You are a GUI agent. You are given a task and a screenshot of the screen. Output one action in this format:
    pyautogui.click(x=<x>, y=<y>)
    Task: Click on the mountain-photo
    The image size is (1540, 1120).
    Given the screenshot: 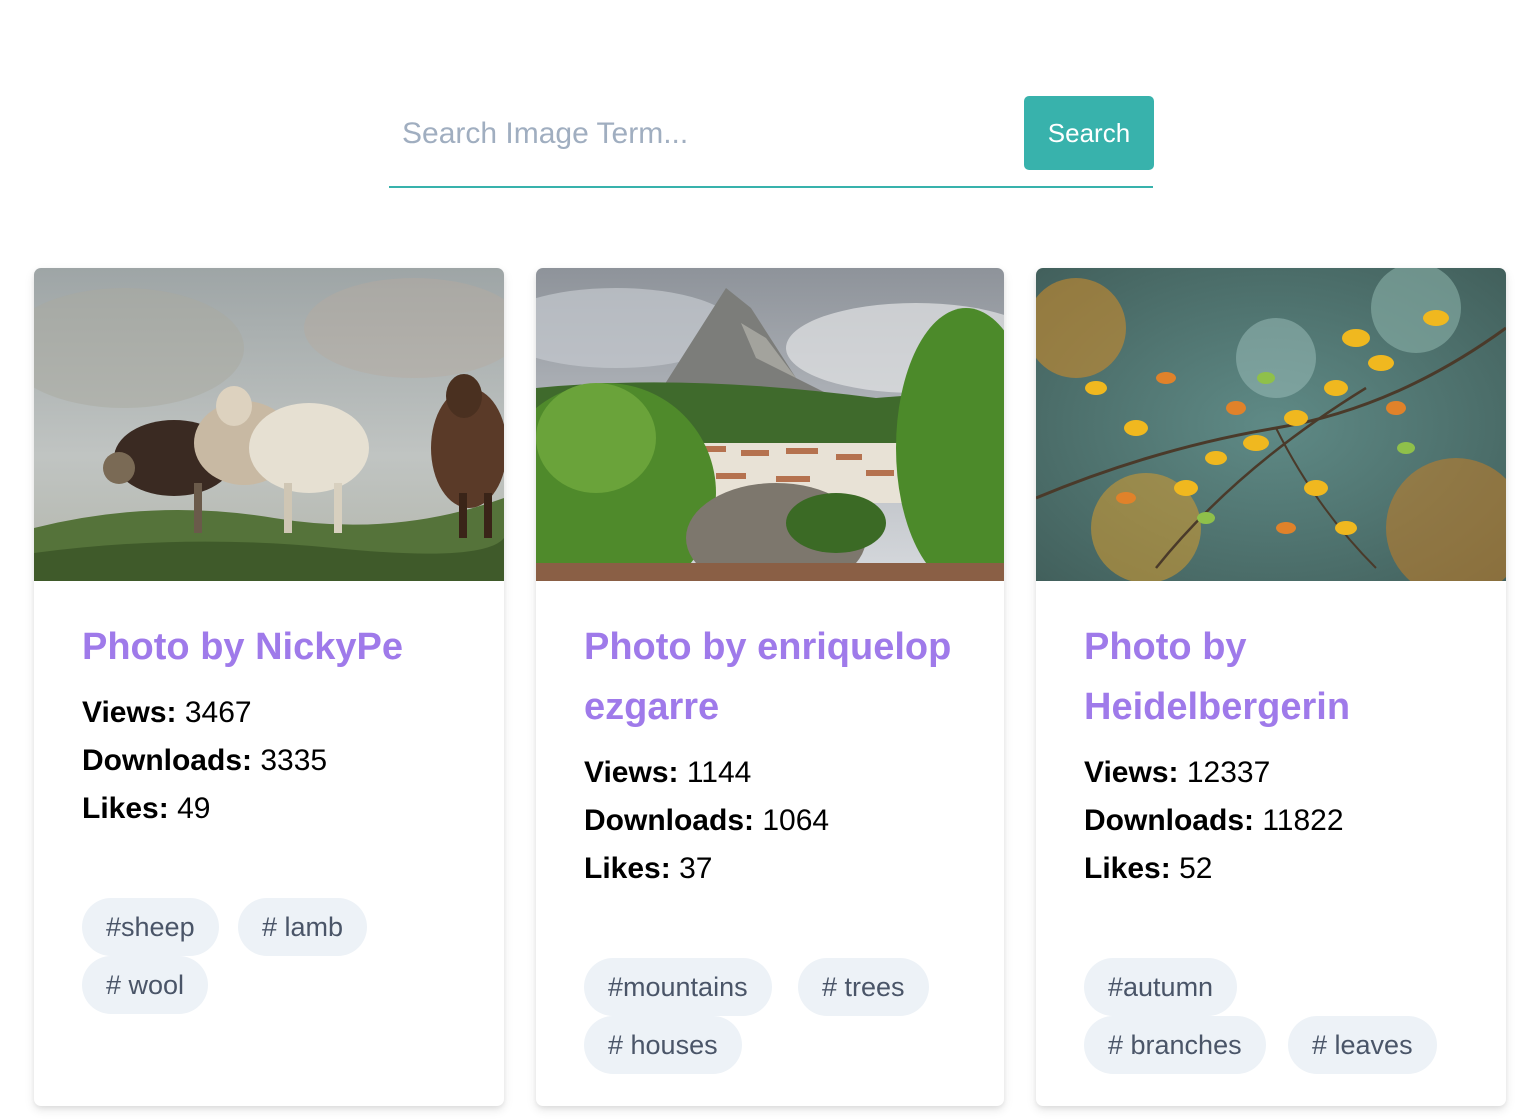 What is the action you would take?
    pyautogui.click(x=770, y=424)
    